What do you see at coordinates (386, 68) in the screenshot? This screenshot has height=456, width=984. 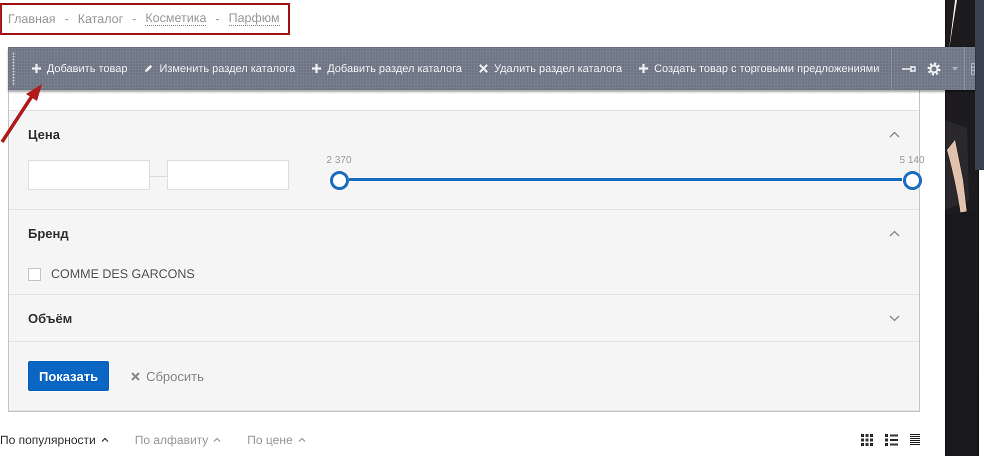 I see `toolbar-button: Добавить раздел каталога` at bounding box center [386, 68].